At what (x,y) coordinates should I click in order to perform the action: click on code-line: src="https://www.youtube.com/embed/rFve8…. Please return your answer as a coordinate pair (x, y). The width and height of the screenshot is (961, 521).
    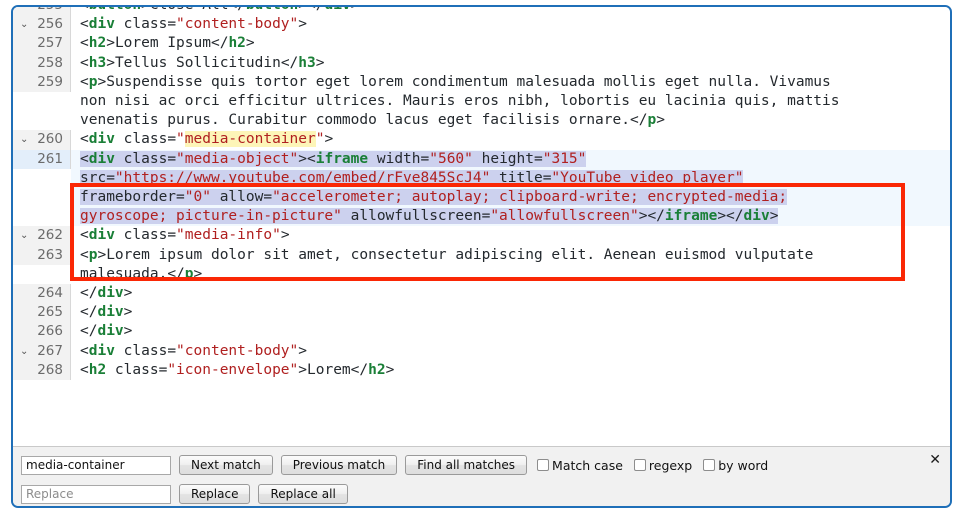
    Looking at the image, I should click on (481, 178).